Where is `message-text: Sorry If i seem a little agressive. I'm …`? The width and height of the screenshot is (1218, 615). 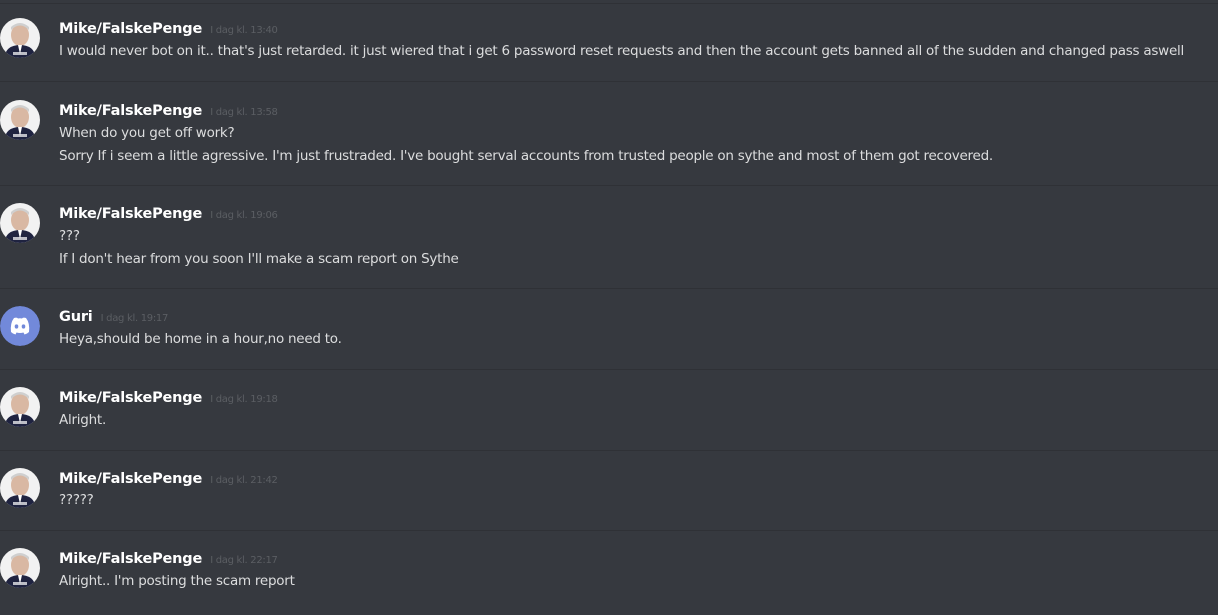
message-text: Sorry If i seem a little agressive. I'm … is located at coordinates (526, 156).